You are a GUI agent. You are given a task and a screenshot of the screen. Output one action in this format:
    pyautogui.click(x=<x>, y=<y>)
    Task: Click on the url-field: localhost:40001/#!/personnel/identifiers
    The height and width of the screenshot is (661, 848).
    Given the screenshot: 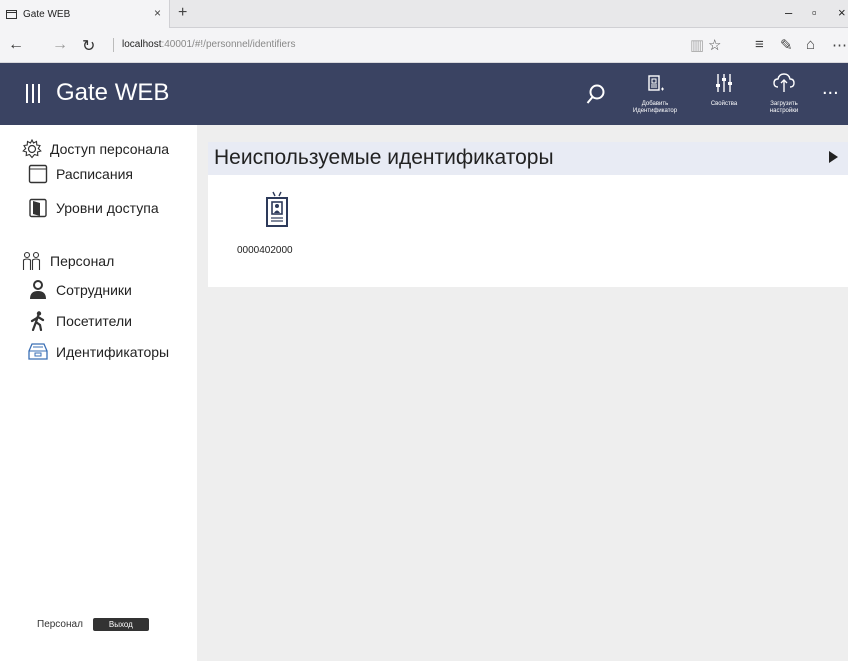 What is the action you would take?
    pyautogui.click(x=204, y=45)
    